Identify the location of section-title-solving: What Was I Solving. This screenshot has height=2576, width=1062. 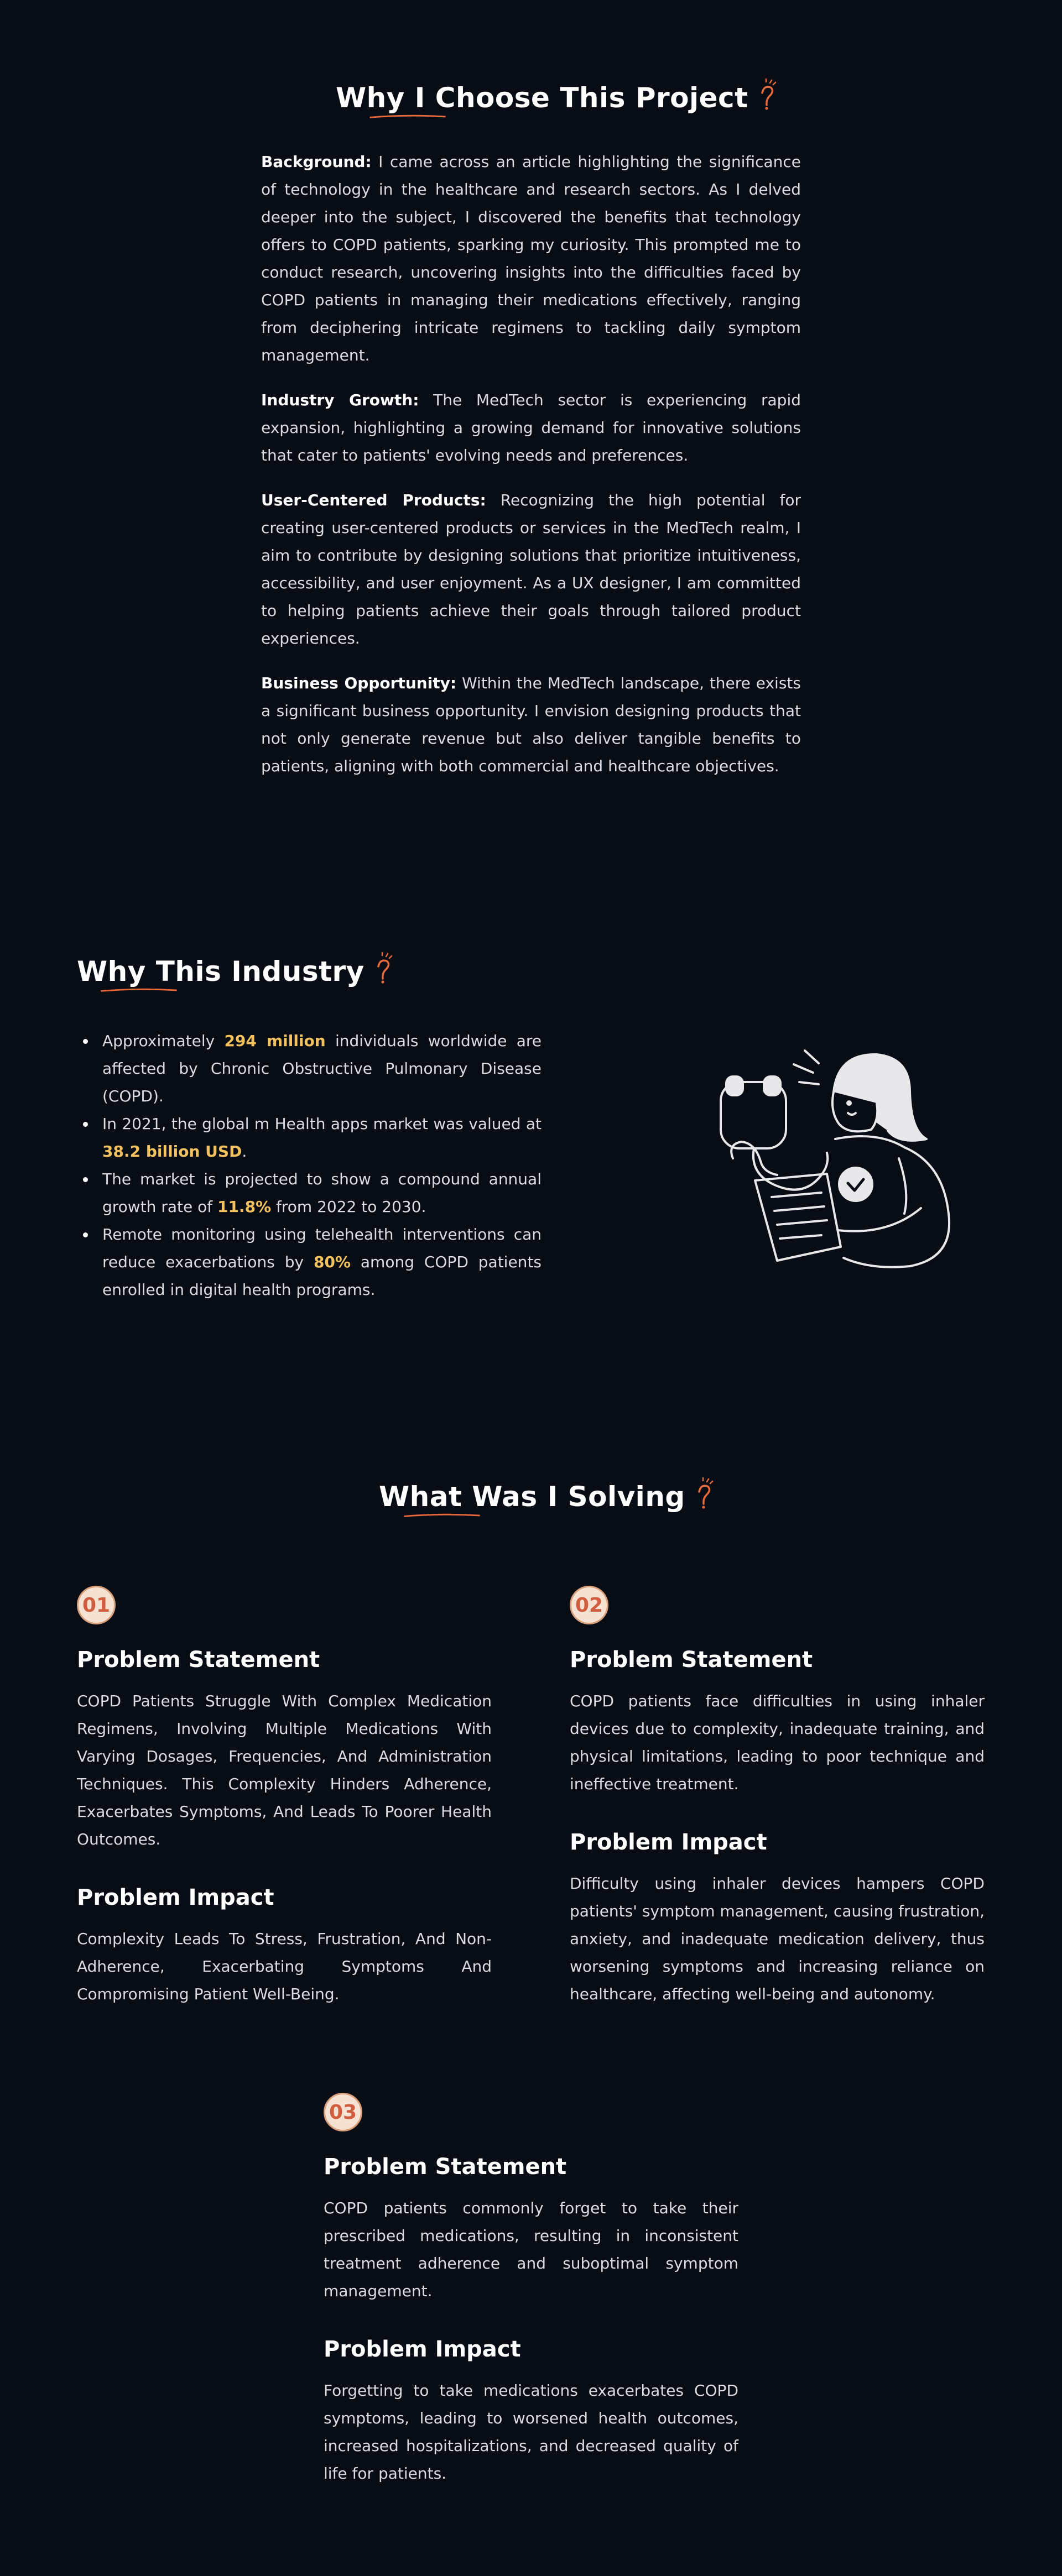
(546, 1497).